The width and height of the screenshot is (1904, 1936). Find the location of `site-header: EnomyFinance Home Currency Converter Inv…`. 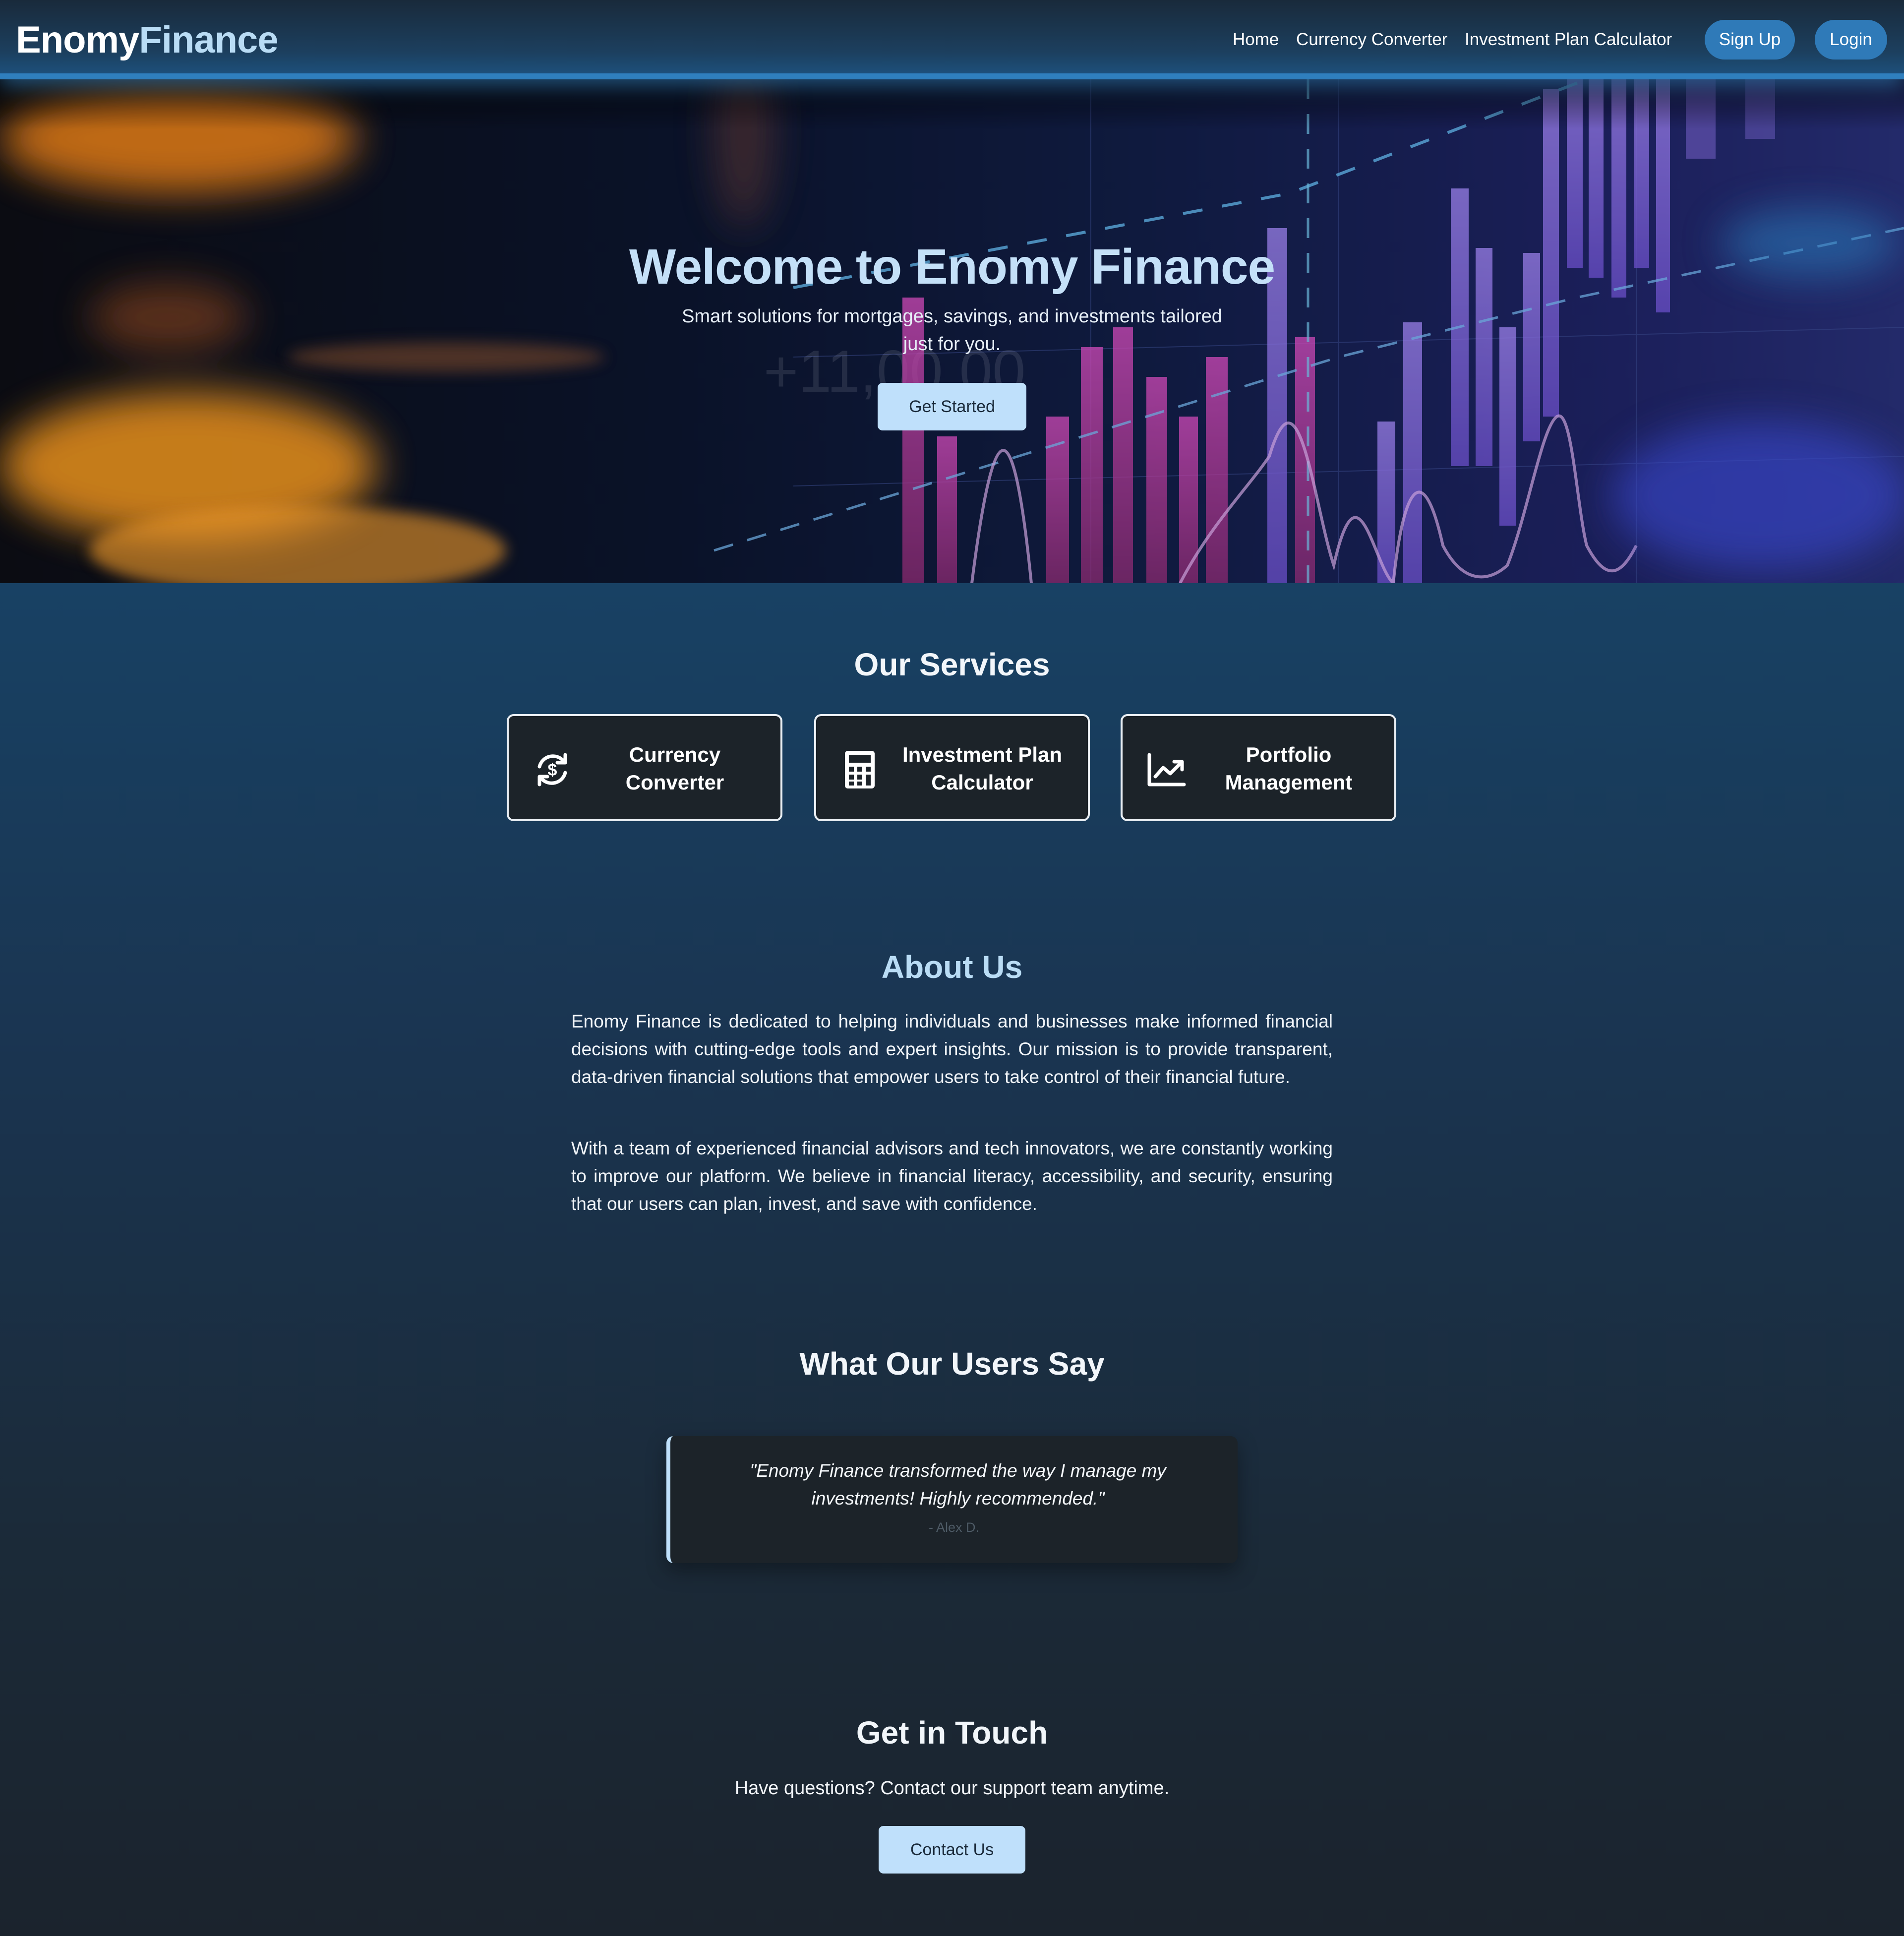

site-header: EnomyFinance Home Currency Converter Inv… is located at coordinates (952, 39).